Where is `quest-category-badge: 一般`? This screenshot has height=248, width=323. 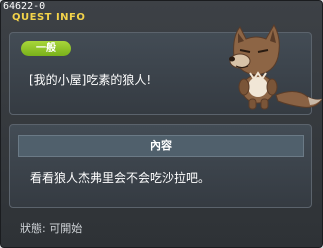
quest-category-badge: 一般 is located at coordinates (46, 48).